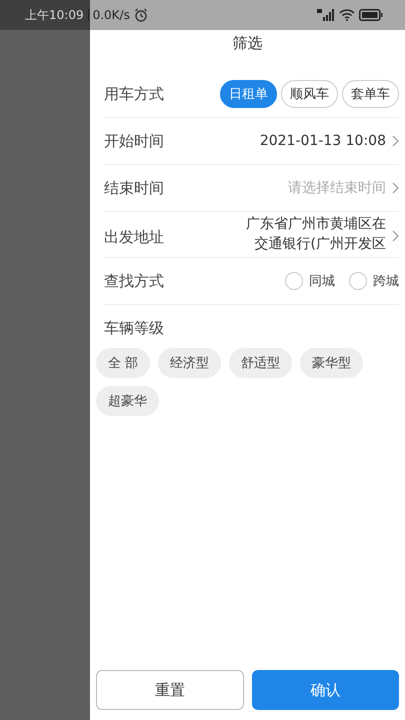 The height and width of the screenshot is (720, 405). I want to click on grade-chip: 经济型, so click(190, 363).